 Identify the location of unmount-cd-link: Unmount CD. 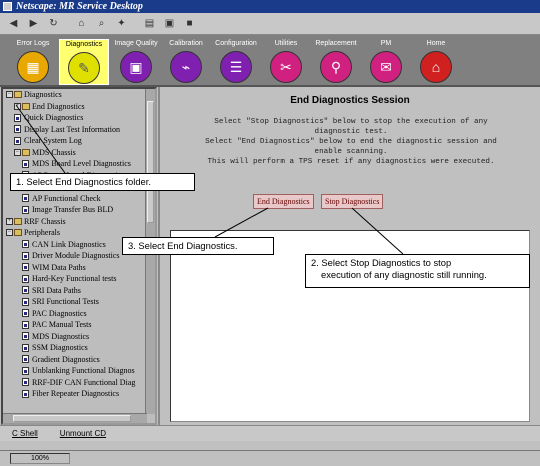
(83, 433).